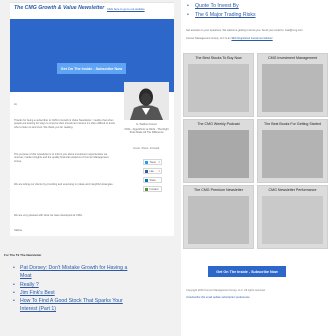 This screenshot has width=328, height=336. Describe the element at coordinates (146, 124) in the screenshot. I see `photo-caption-name: G. Wallins Conner` at that location.